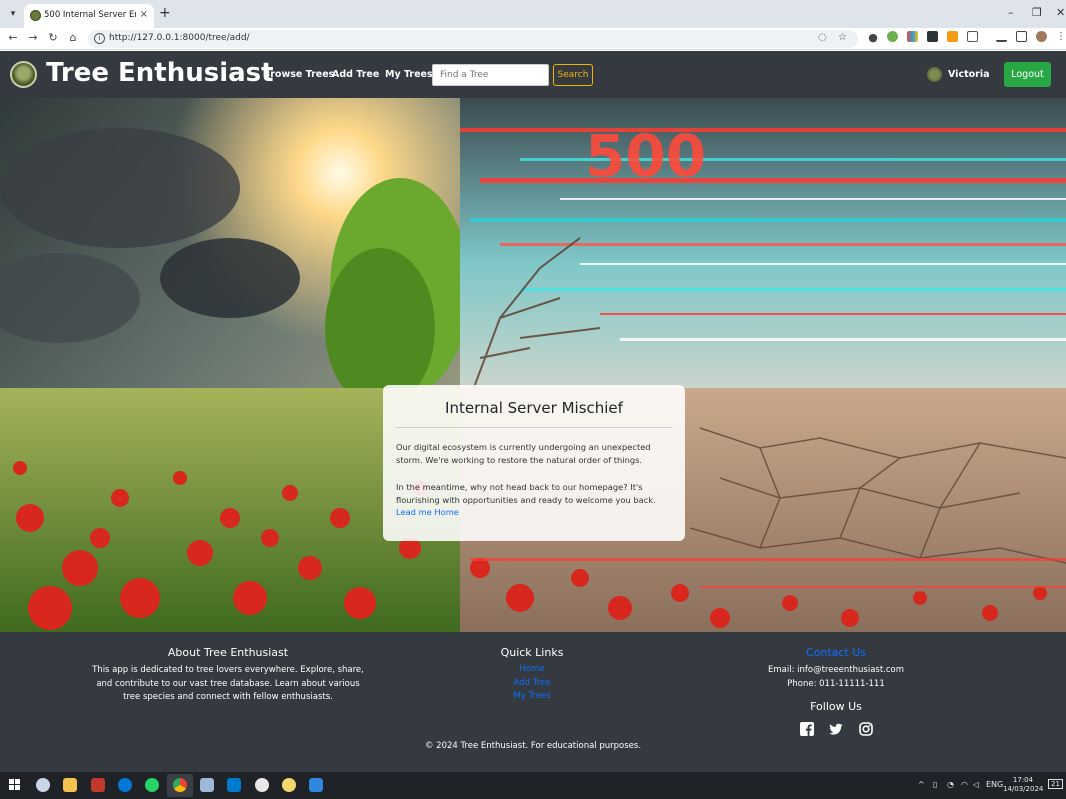  I want to click on language-indicator: ENG, so click(994, 784).